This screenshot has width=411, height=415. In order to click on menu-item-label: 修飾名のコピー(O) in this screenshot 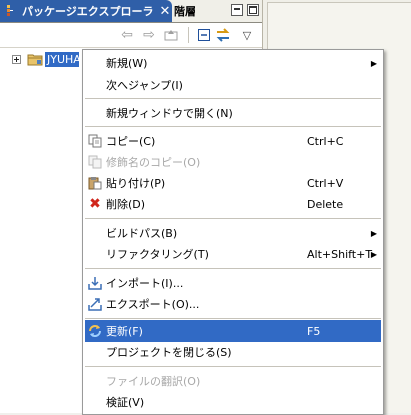, I will do `click(153, 162)`.